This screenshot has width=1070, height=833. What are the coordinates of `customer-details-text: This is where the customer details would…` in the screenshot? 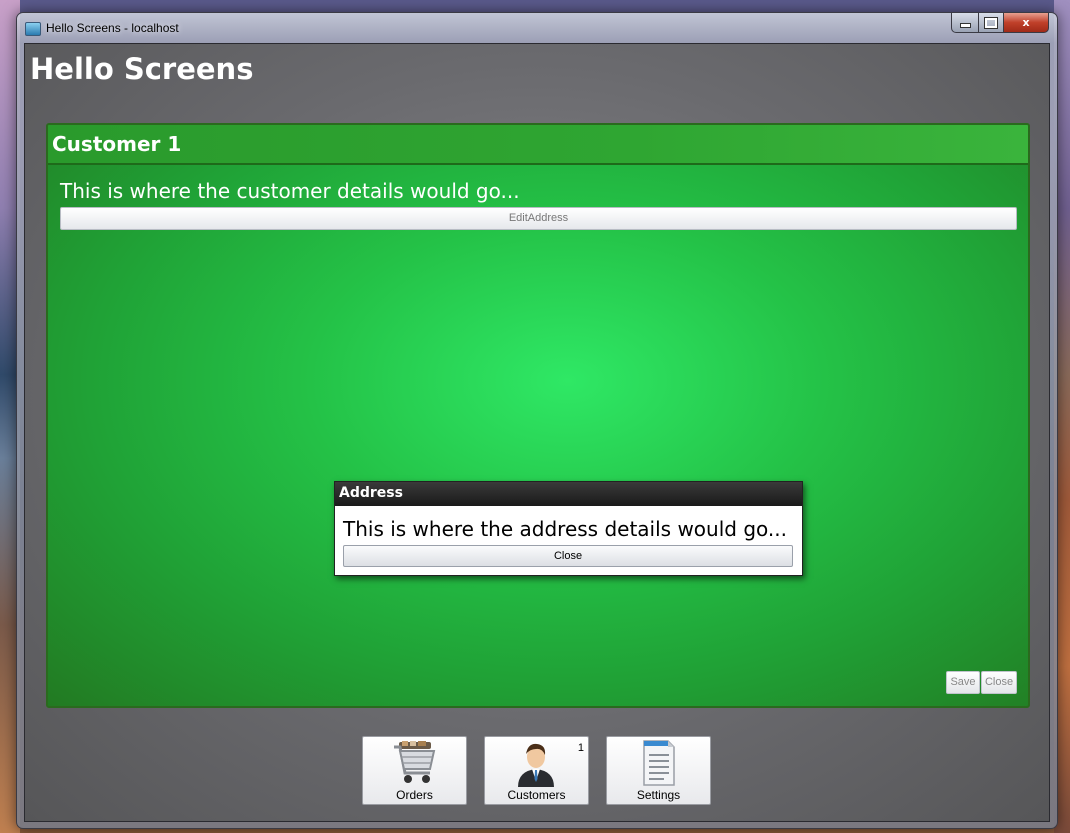 It's located at (290, 191).